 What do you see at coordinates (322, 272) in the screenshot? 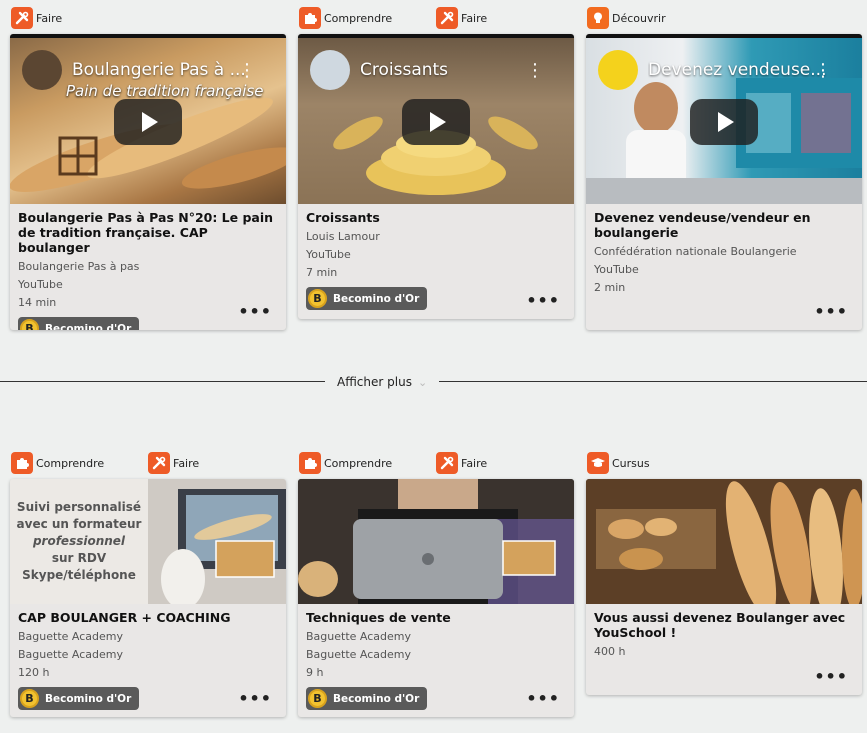
I see `card-duration: 7 min` at bounding box center [322, 272].